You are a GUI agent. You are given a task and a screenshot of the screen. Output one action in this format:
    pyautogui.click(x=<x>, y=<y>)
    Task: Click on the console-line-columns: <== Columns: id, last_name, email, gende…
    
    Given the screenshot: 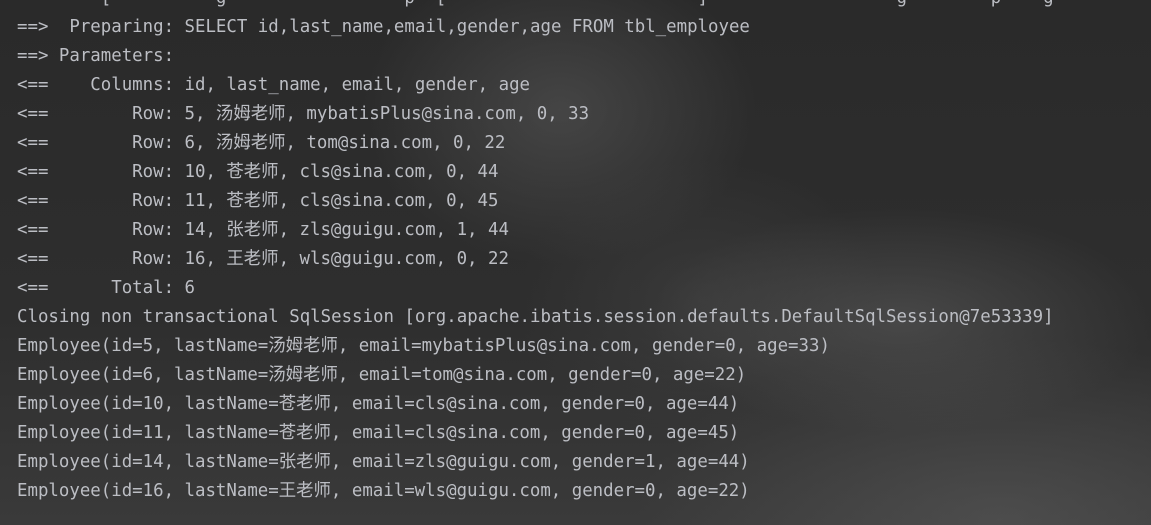 What is the action you would take?
    pyautogui.click(x=274, y=85)
    